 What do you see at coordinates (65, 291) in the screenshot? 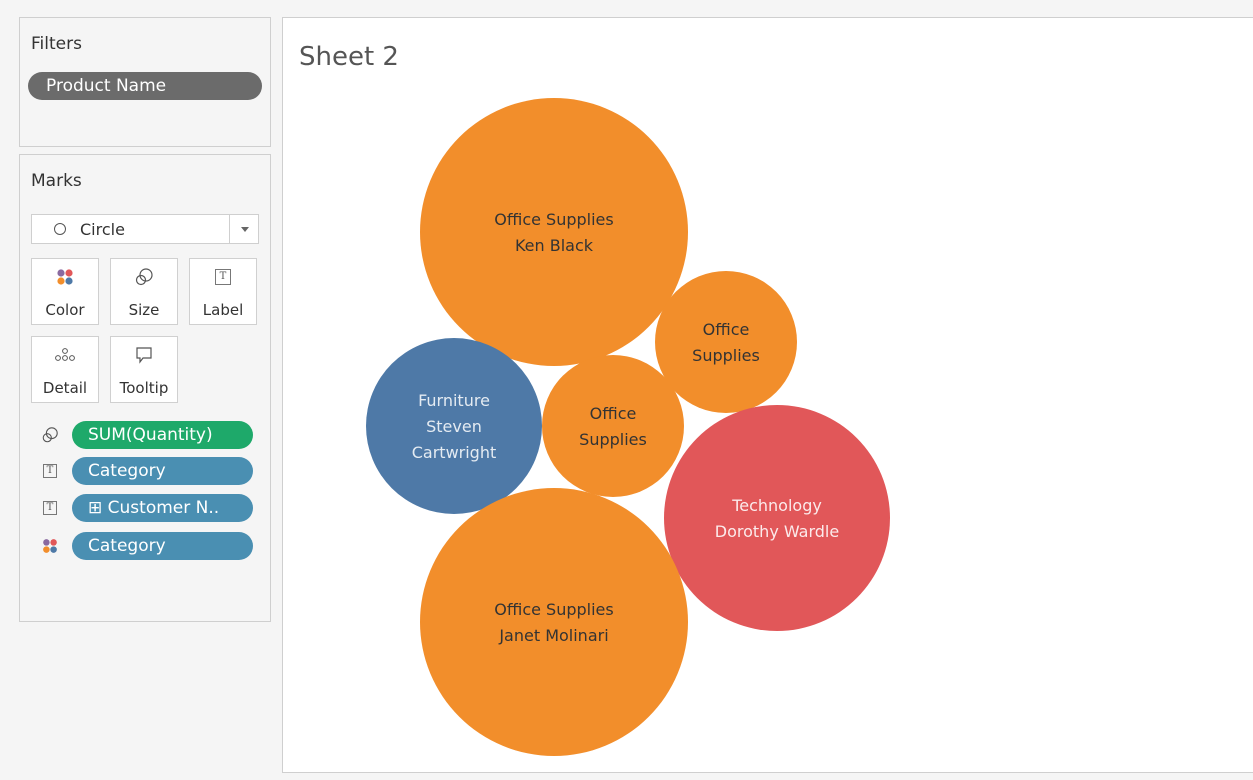
I see `color-card-button: Color` at bounding box center [65, 291].